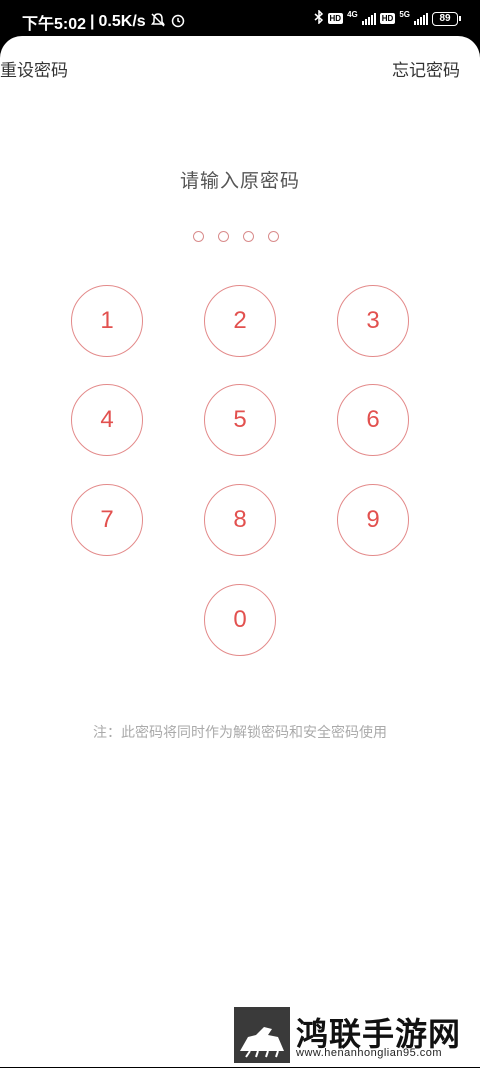  Describe the element at coordinates (446, 18) in the screenshot. I see `battery-icon: 89` at that location.